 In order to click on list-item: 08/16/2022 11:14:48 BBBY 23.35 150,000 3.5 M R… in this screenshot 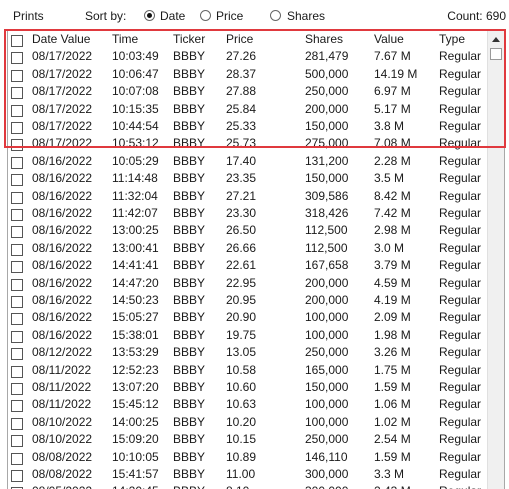, I will do `click(247, 178)`.